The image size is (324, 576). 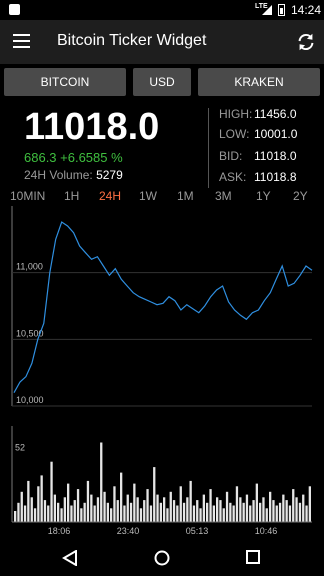 What do you see at coordinates (263, 196) in the screenshot?
I see `range-tab-1y: 1Y` at bounding box center [263, 196].